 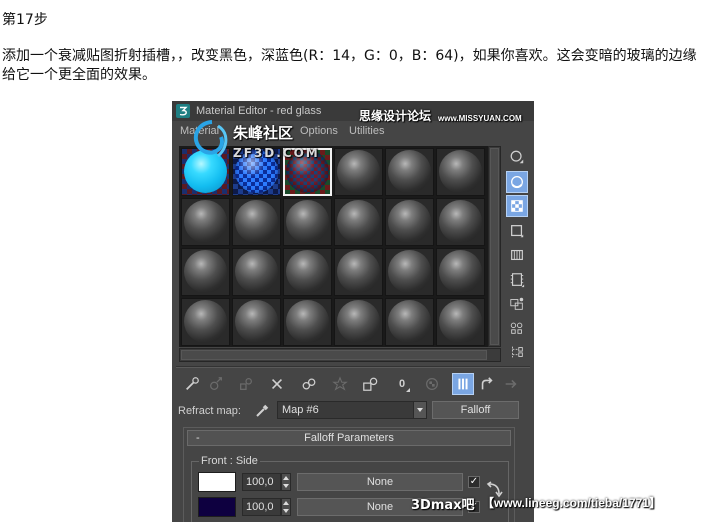 I want to click on go-forward-to-sibling-button, so click(x=511, y=384).